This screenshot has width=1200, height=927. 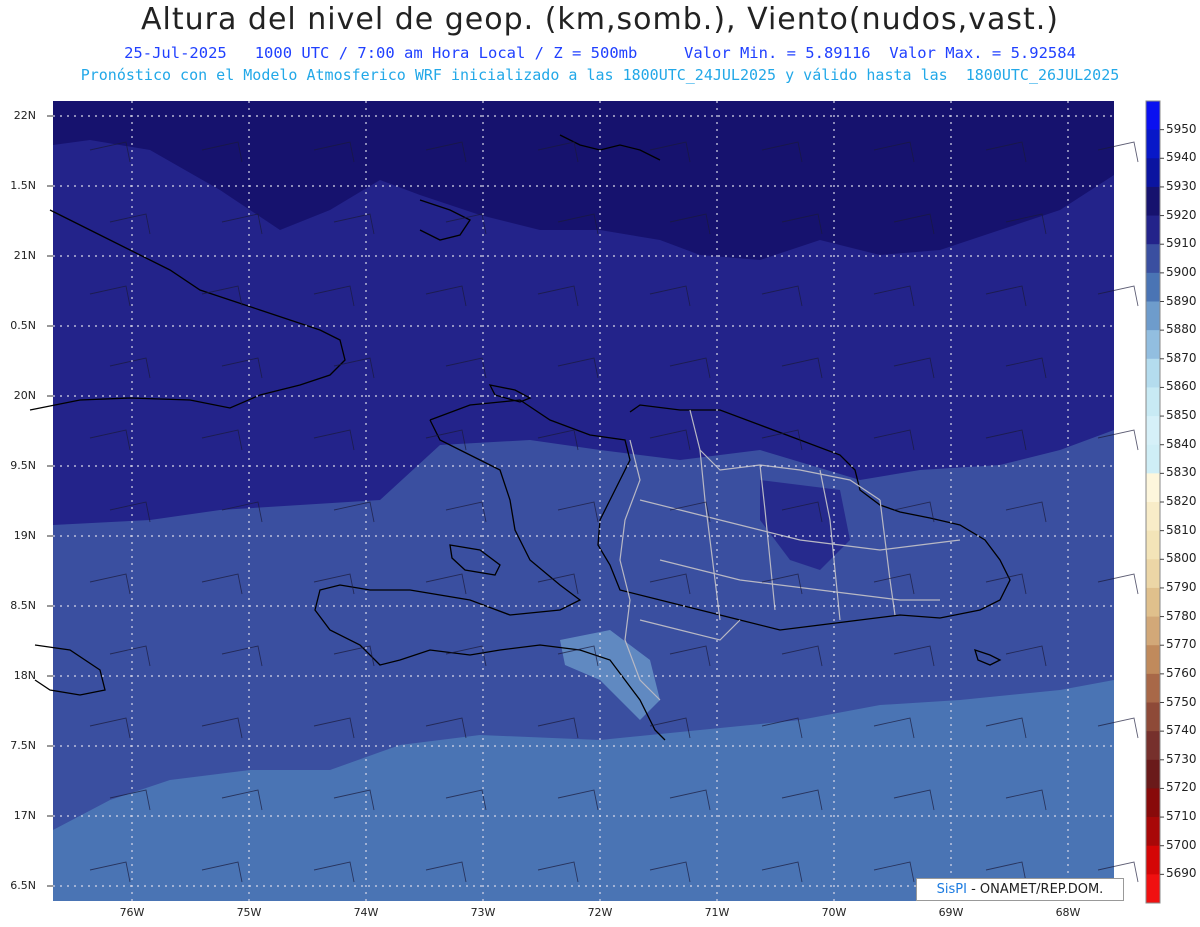 I want to click on lat-label-20-5n: 0.5N, so click(x=23, y=325).